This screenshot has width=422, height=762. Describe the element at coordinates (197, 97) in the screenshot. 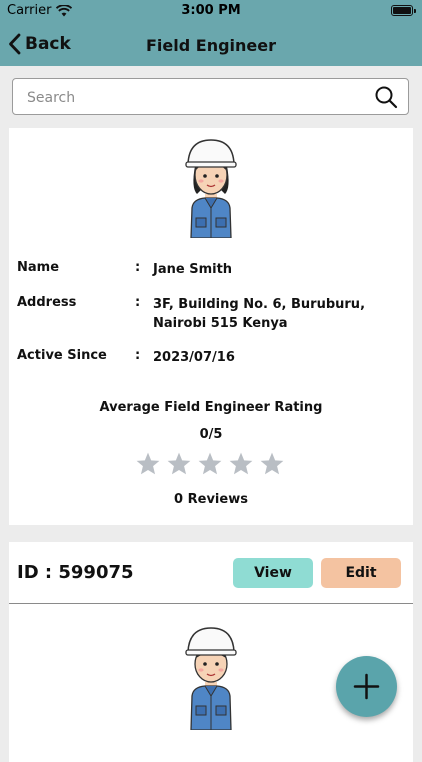

I see `search-input` at that location.